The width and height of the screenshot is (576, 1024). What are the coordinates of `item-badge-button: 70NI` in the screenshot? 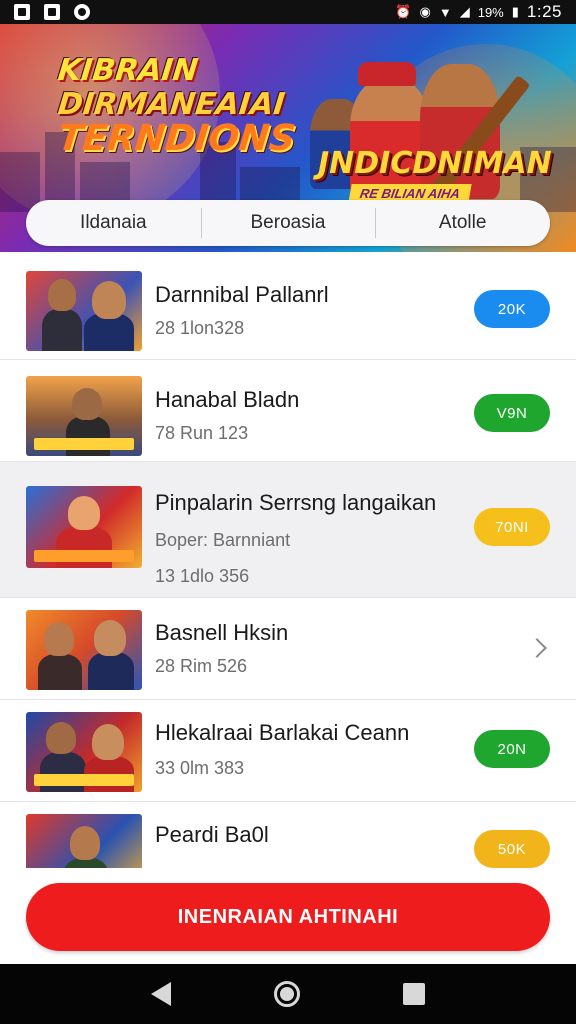 It's located at (512, 527).